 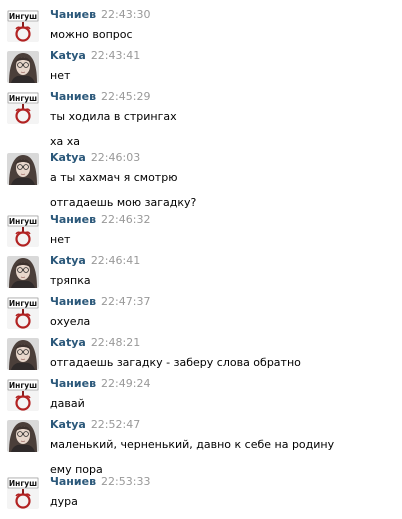 What do you see at coordinates (65, 141) in the screenshot?
I see `message-text: ха ха` at bounding box center [65, 141].